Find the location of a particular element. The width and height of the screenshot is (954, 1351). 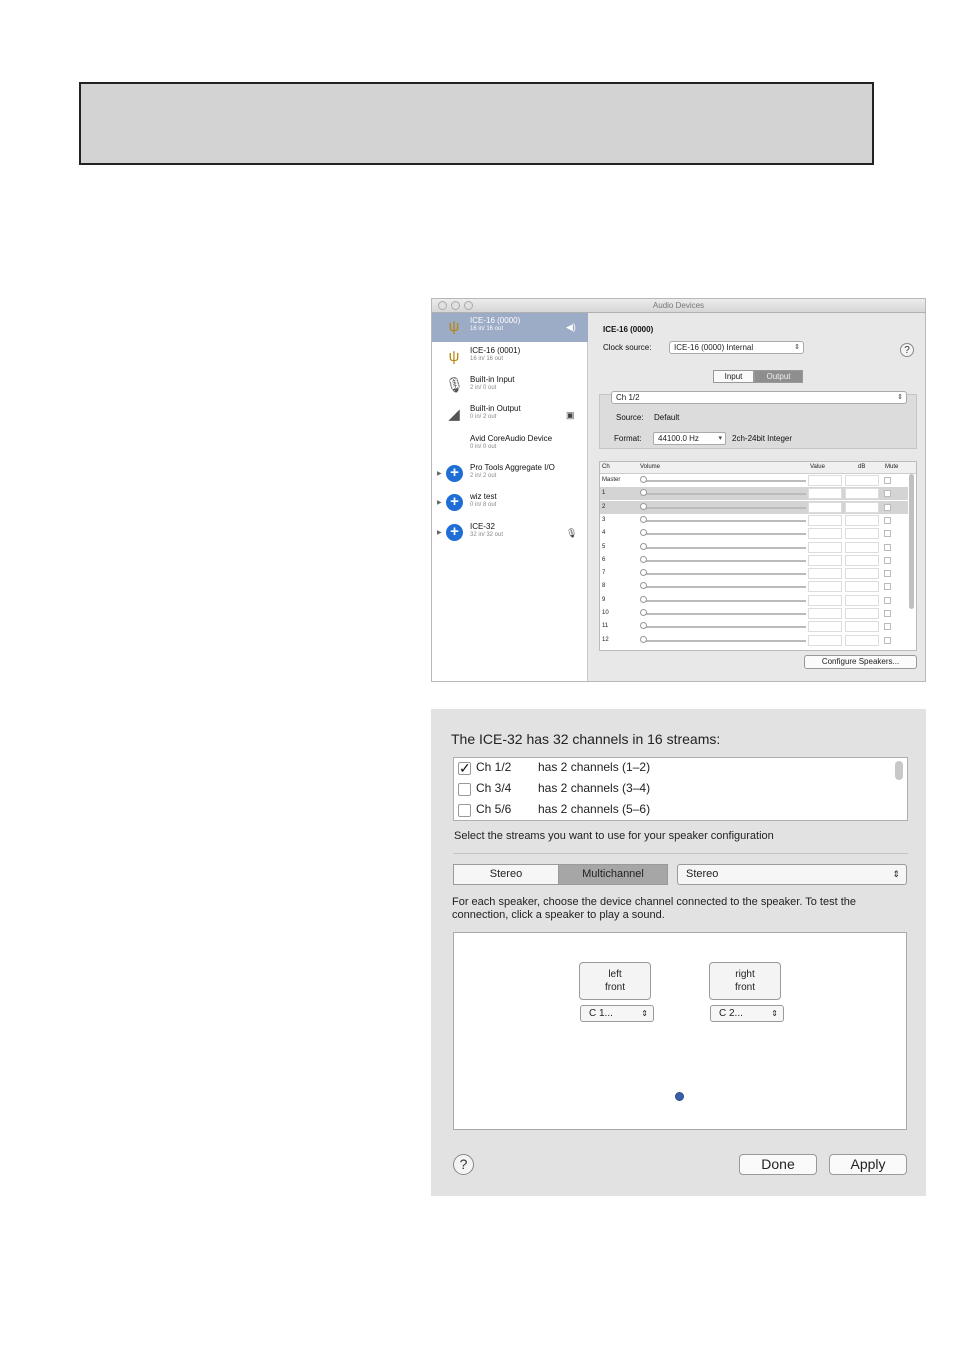

done-button: Done is located at coordinates (778, 1164).